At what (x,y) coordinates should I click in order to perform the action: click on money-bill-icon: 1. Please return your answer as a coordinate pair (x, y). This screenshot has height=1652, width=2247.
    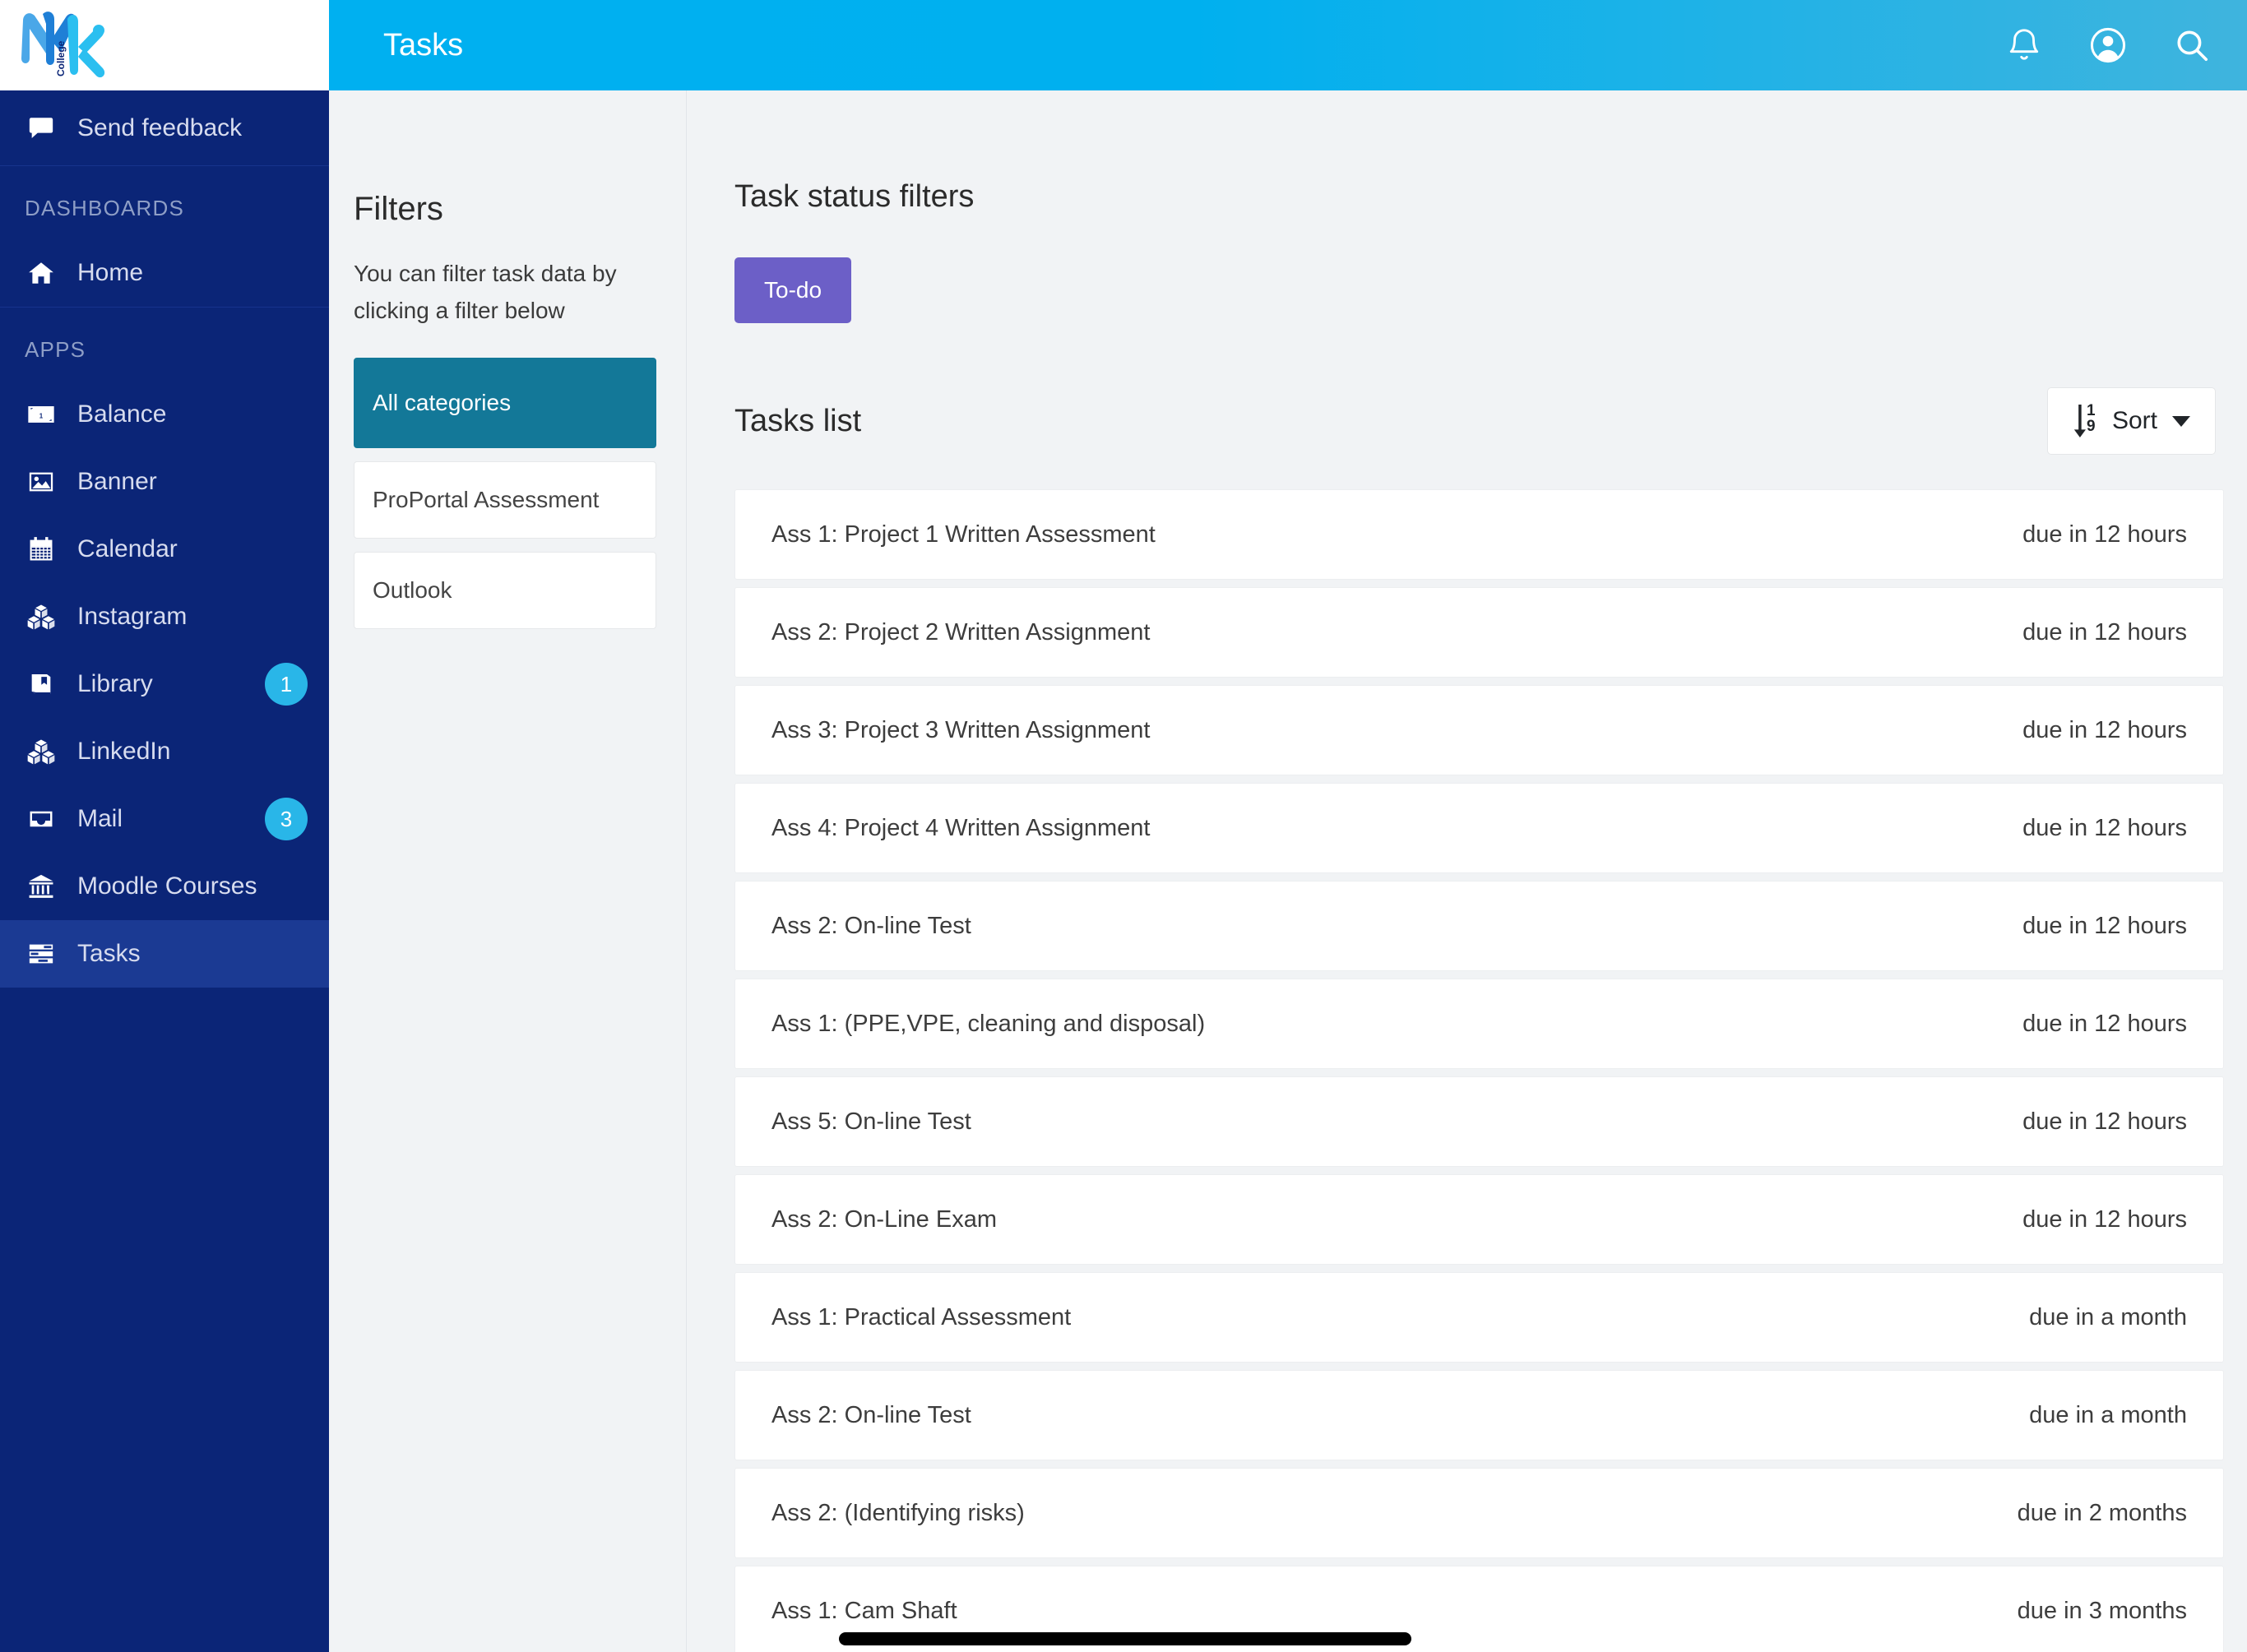
    Looking at the image, I should click on (42, 414).